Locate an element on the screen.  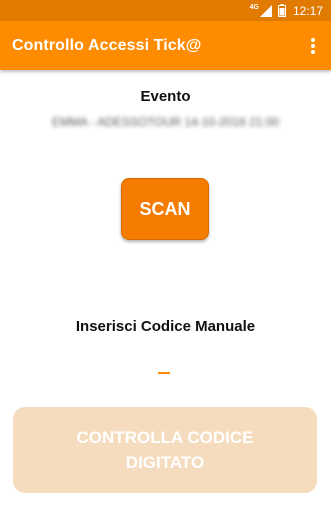
signal-icon: 4G is located at coordinates (260, 10).